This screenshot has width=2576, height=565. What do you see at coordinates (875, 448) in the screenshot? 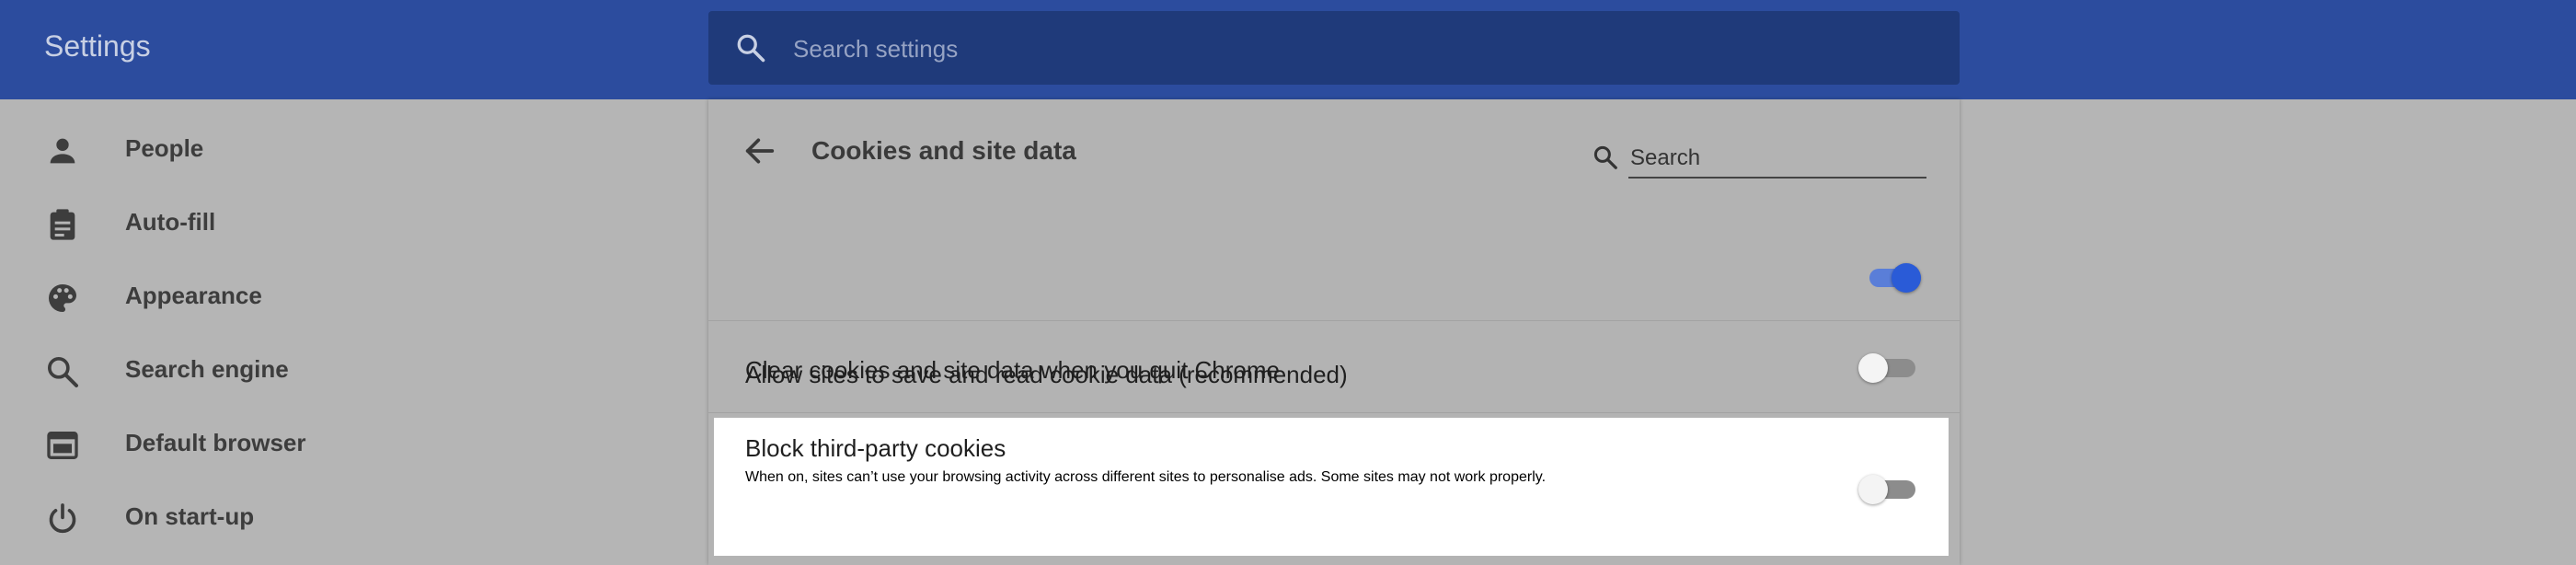
I see `row-label: Block third-party cookies` at bounding box center [875, 448].